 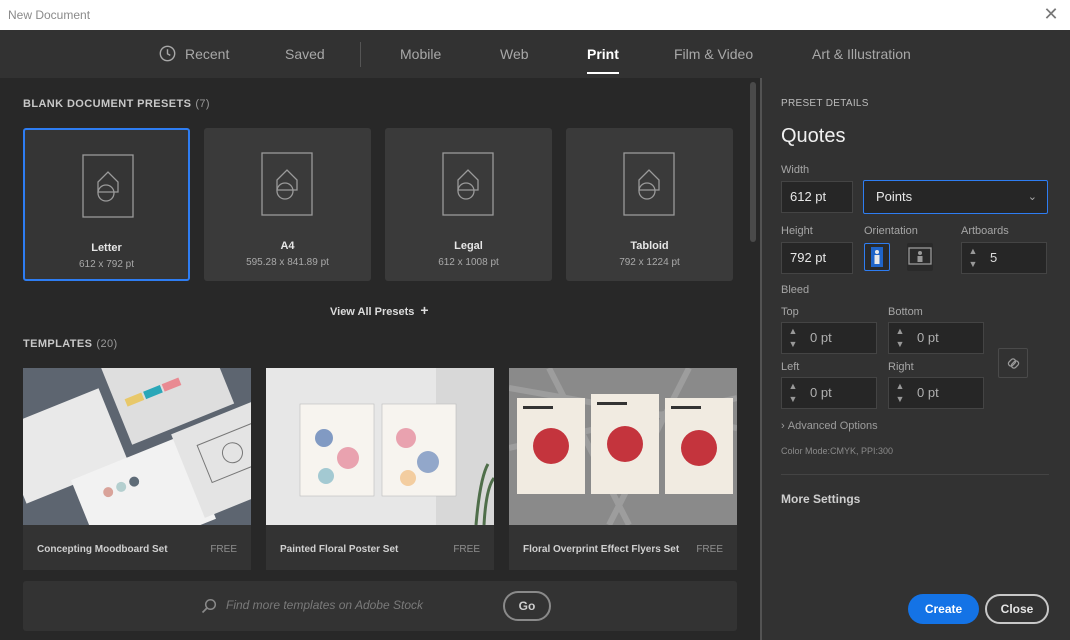 I want to click on bleed-left-label: Left, so click(x=790, y=367).